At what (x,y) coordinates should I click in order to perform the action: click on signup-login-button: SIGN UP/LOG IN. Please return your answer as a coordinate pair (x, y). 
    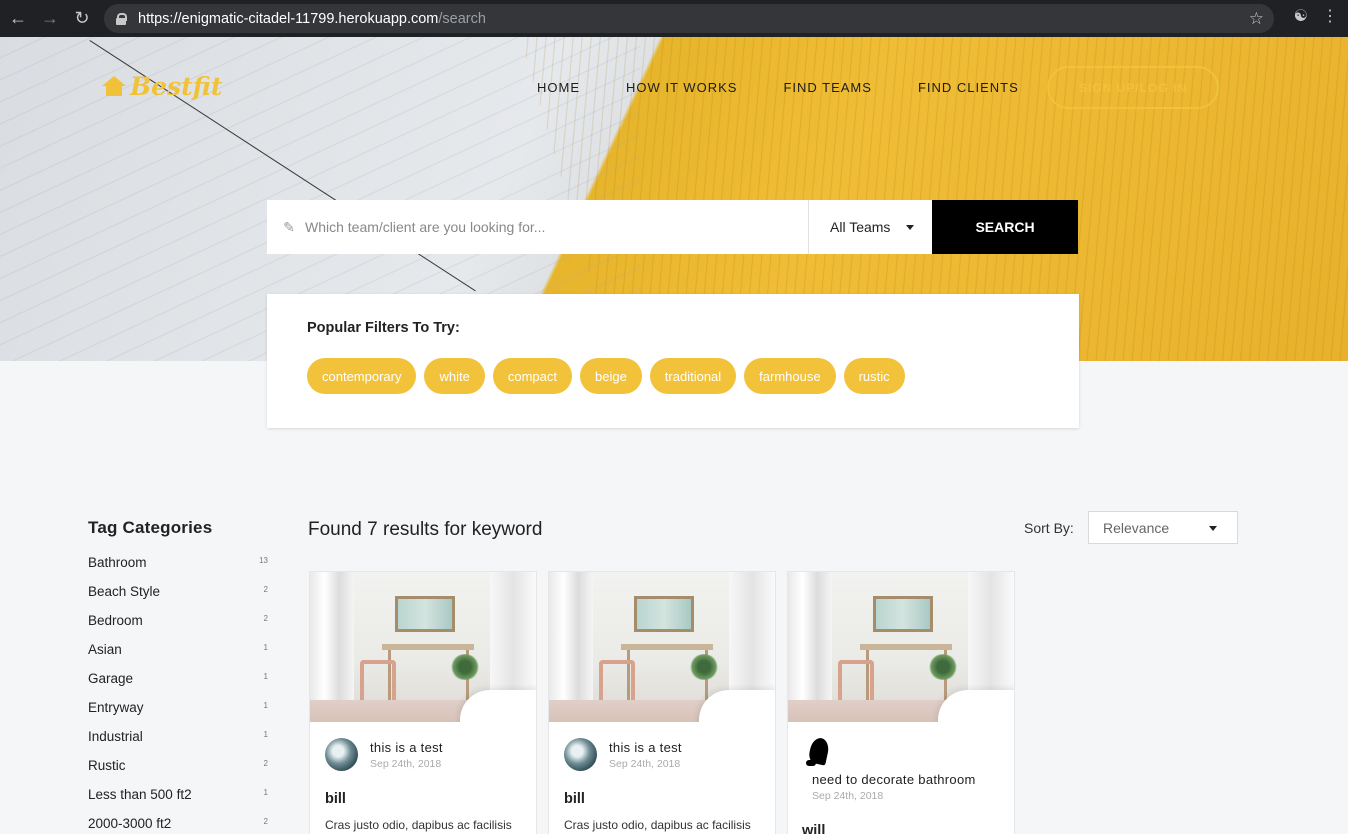
    Looking at the image, I should click on (1133, 87).